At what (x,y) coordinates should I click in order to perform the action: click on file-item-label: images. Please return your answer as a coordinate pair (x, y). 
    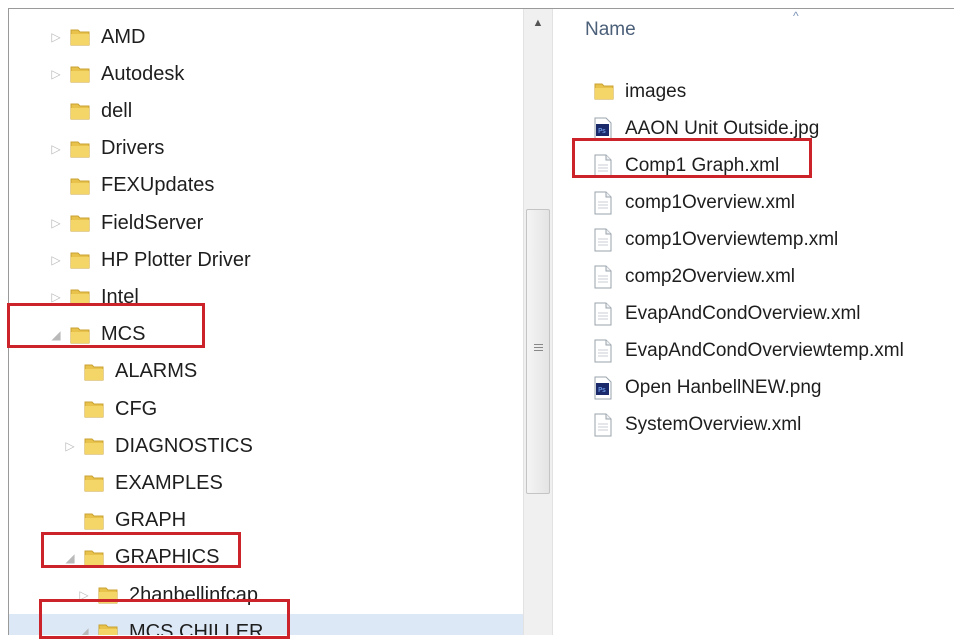
    Looking at the image, I should click on (656, 91).